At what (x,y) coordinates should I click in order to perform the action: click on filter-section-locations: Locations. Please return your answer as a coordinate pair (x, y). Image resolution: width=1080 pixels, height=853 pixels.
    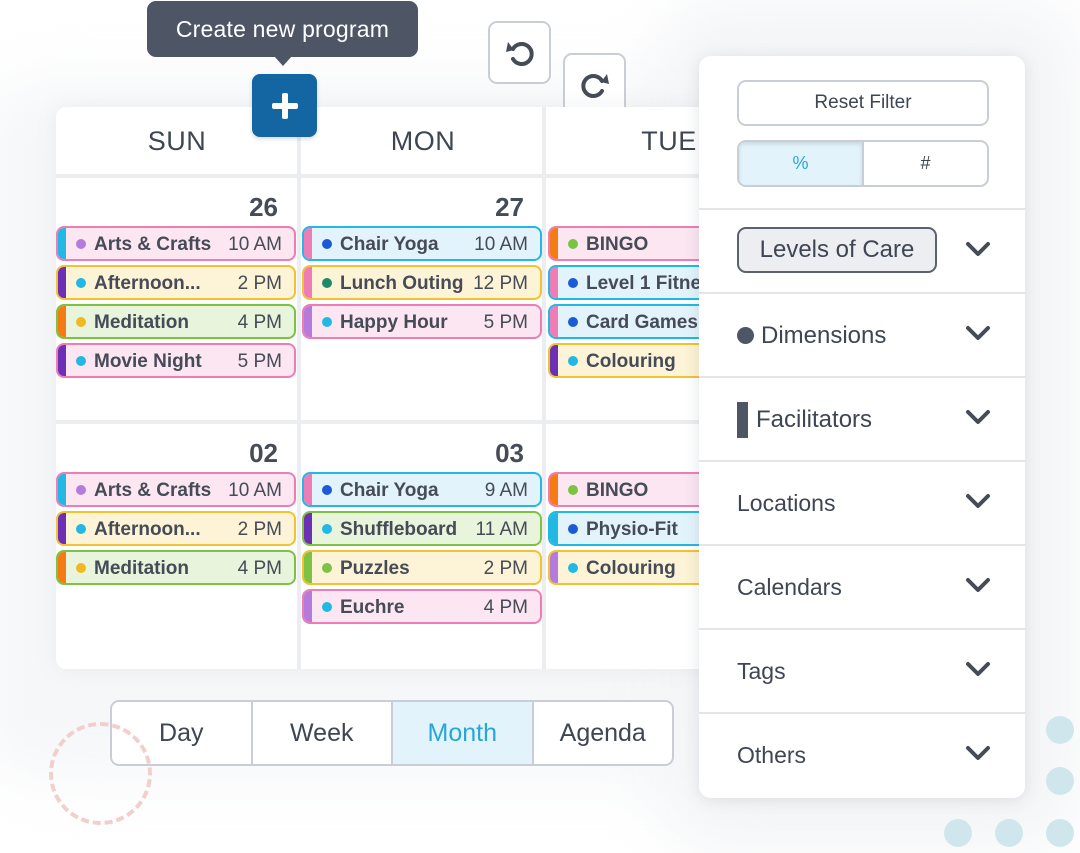
    Looking at the image, I should click on (862, 503).